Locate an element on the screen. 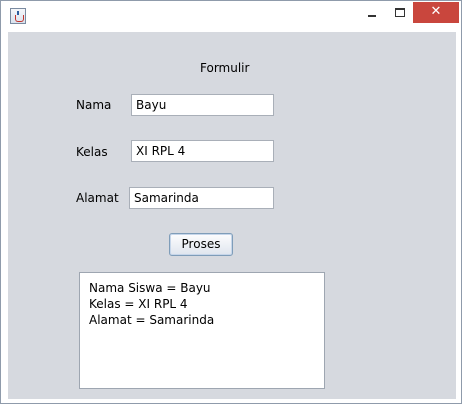 This screenshot has width=464, height=409. alamat-label: Alamat is located at coordinates (97, 198).